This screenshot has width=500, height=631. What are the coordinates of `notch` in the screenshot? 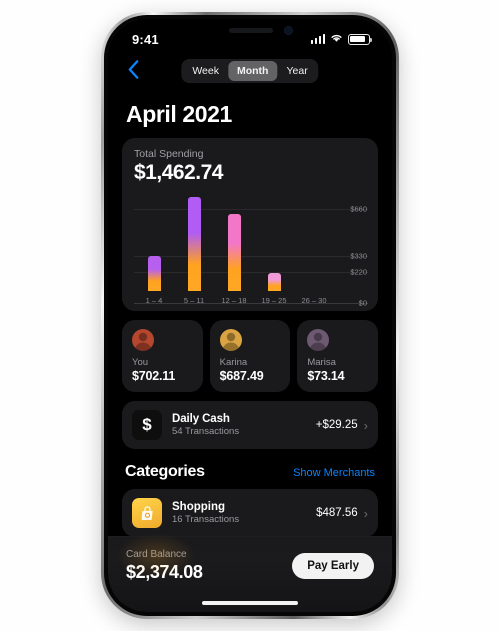 It's located at (250, 31).